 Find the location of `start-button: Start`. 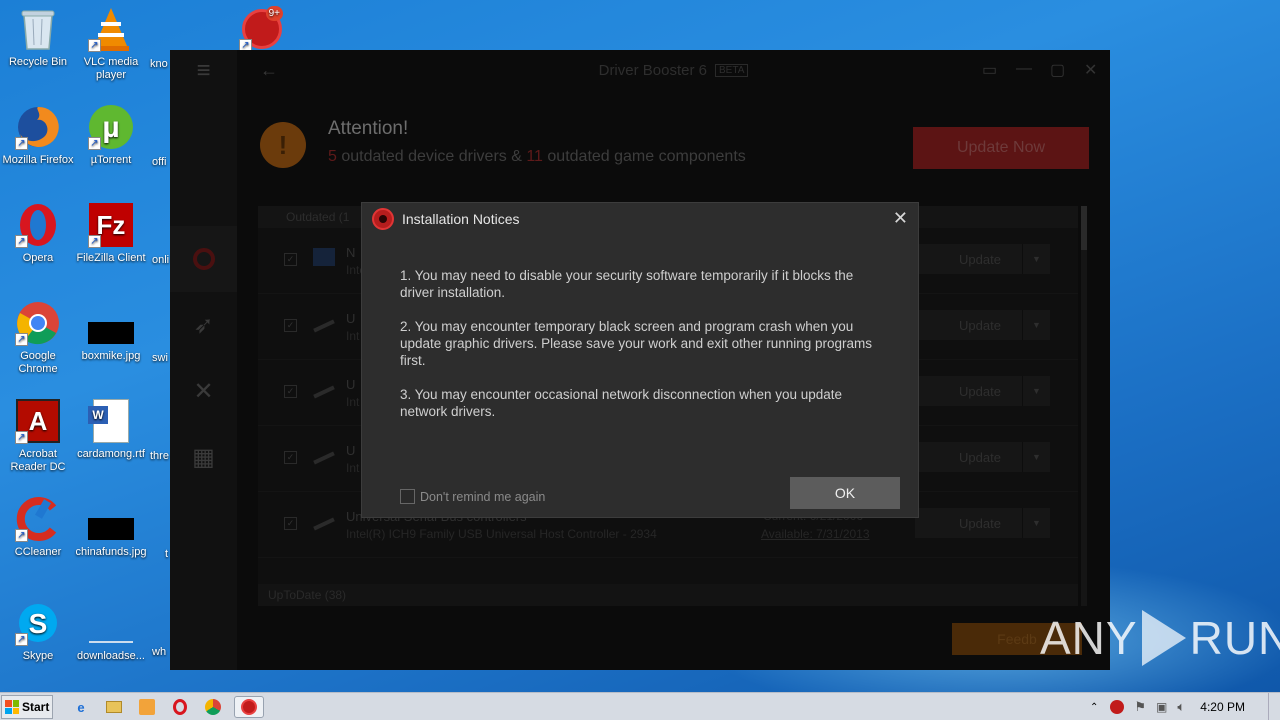

start-button: Start is located at coordinates (27, 707).